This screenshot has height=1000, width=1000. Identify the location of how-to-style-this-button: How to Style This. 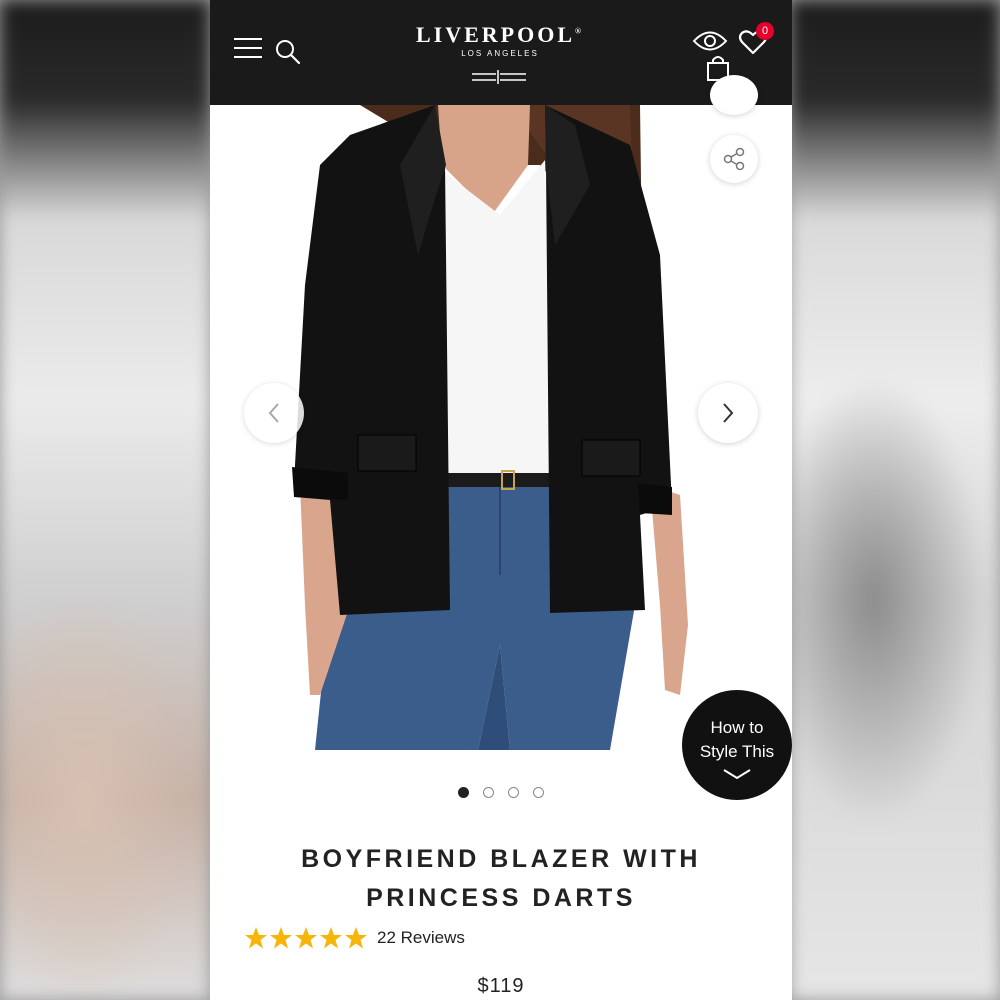
(737, 745).